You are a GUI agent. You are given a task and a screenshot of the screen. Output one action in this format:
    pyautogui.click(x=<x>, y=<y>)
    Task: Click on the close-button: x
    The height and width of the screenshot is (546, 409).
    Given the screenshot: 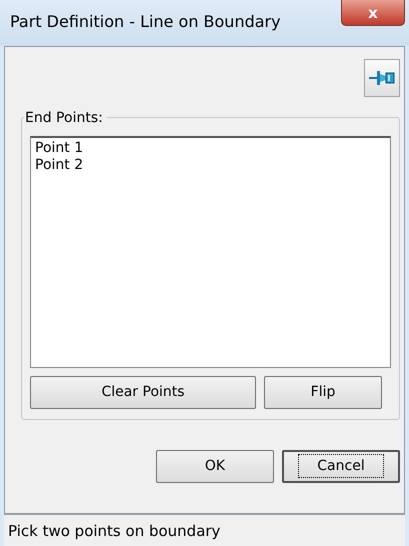 What is the action you would take?
    pyautogui.click(x=373, y=13)
    